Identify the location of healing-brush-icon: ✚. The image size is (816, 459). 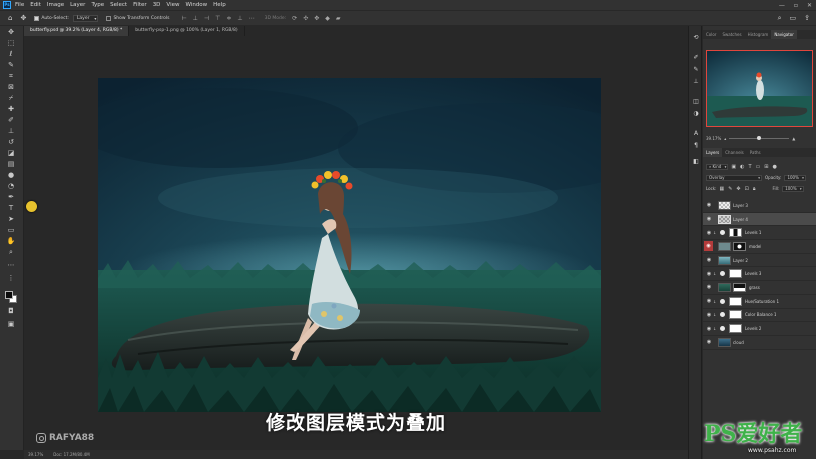
(11, 109).